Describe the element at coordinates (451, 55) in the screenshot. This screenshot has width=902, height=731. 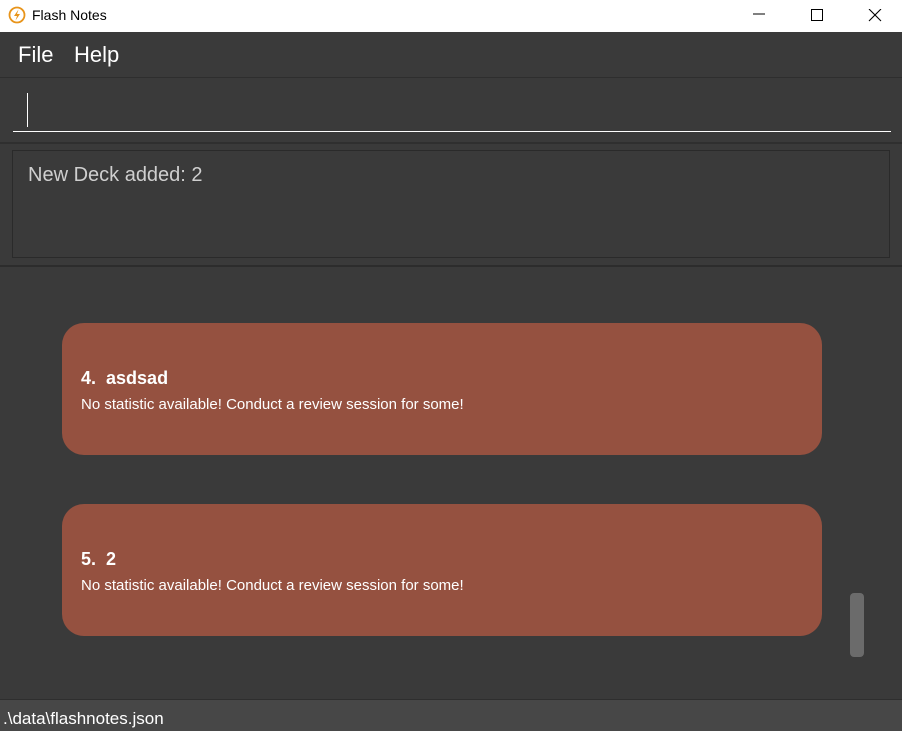
I see `menu-bar: File Help` at that location.